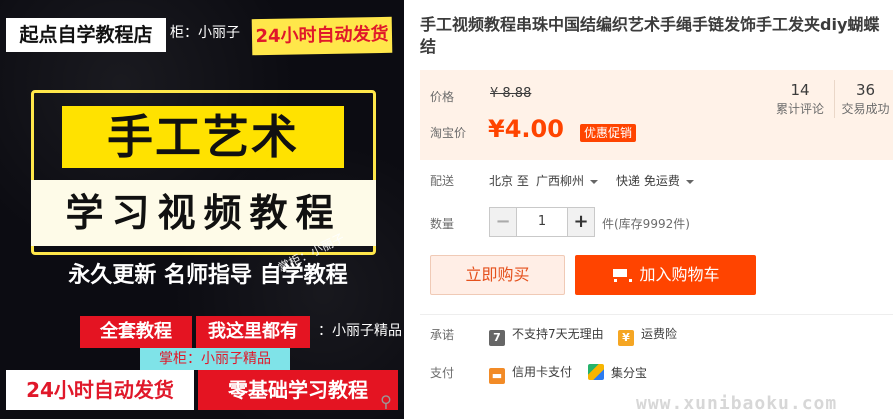  I want to click on payment-credit-card: ▬ 信用卡支付, so click(530, 374).